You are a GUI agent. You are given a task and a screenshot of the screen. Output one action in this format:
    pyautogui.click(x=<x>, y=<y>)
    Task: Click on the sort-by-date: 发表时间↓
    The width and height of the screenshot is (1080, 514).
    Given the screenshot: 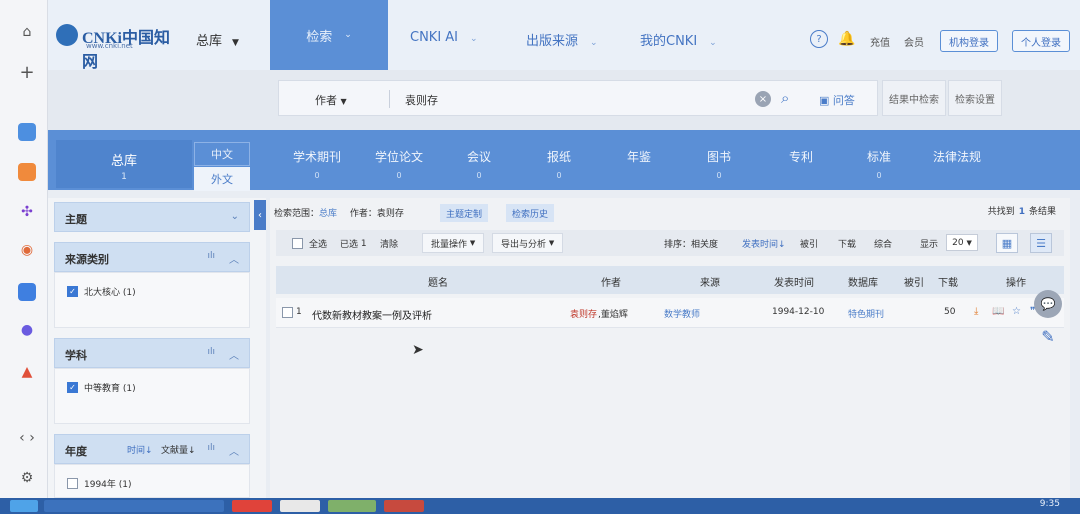 What is the action you would take?
    pyautogui.click(x=764, y=243)
    